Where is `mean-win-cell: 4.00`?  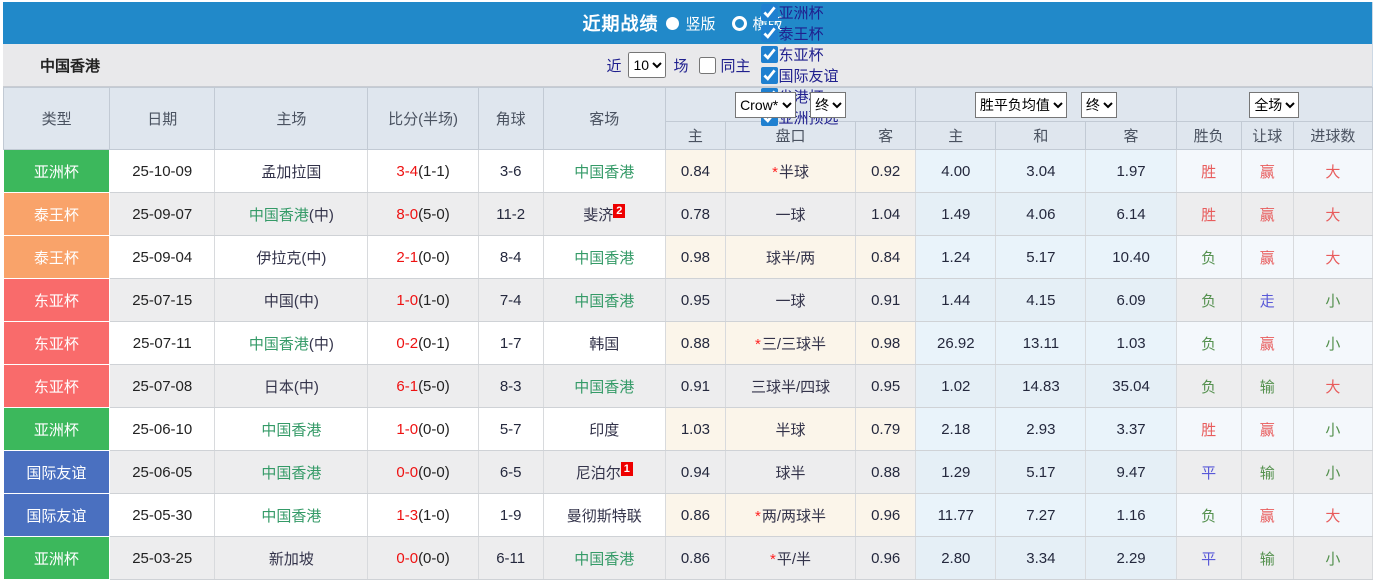 mean-win-cell: 4.00 is located at coordinates (956, 171).